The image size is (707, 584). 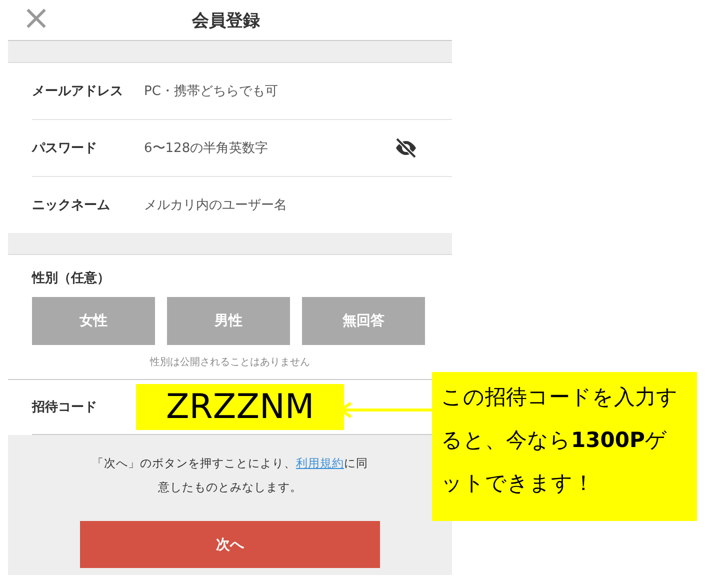 What do you see at coordinates (269, 148) in the screenshot?
I see `input-field: 6〜128の半角英数字` at bounding box center [269, 148].